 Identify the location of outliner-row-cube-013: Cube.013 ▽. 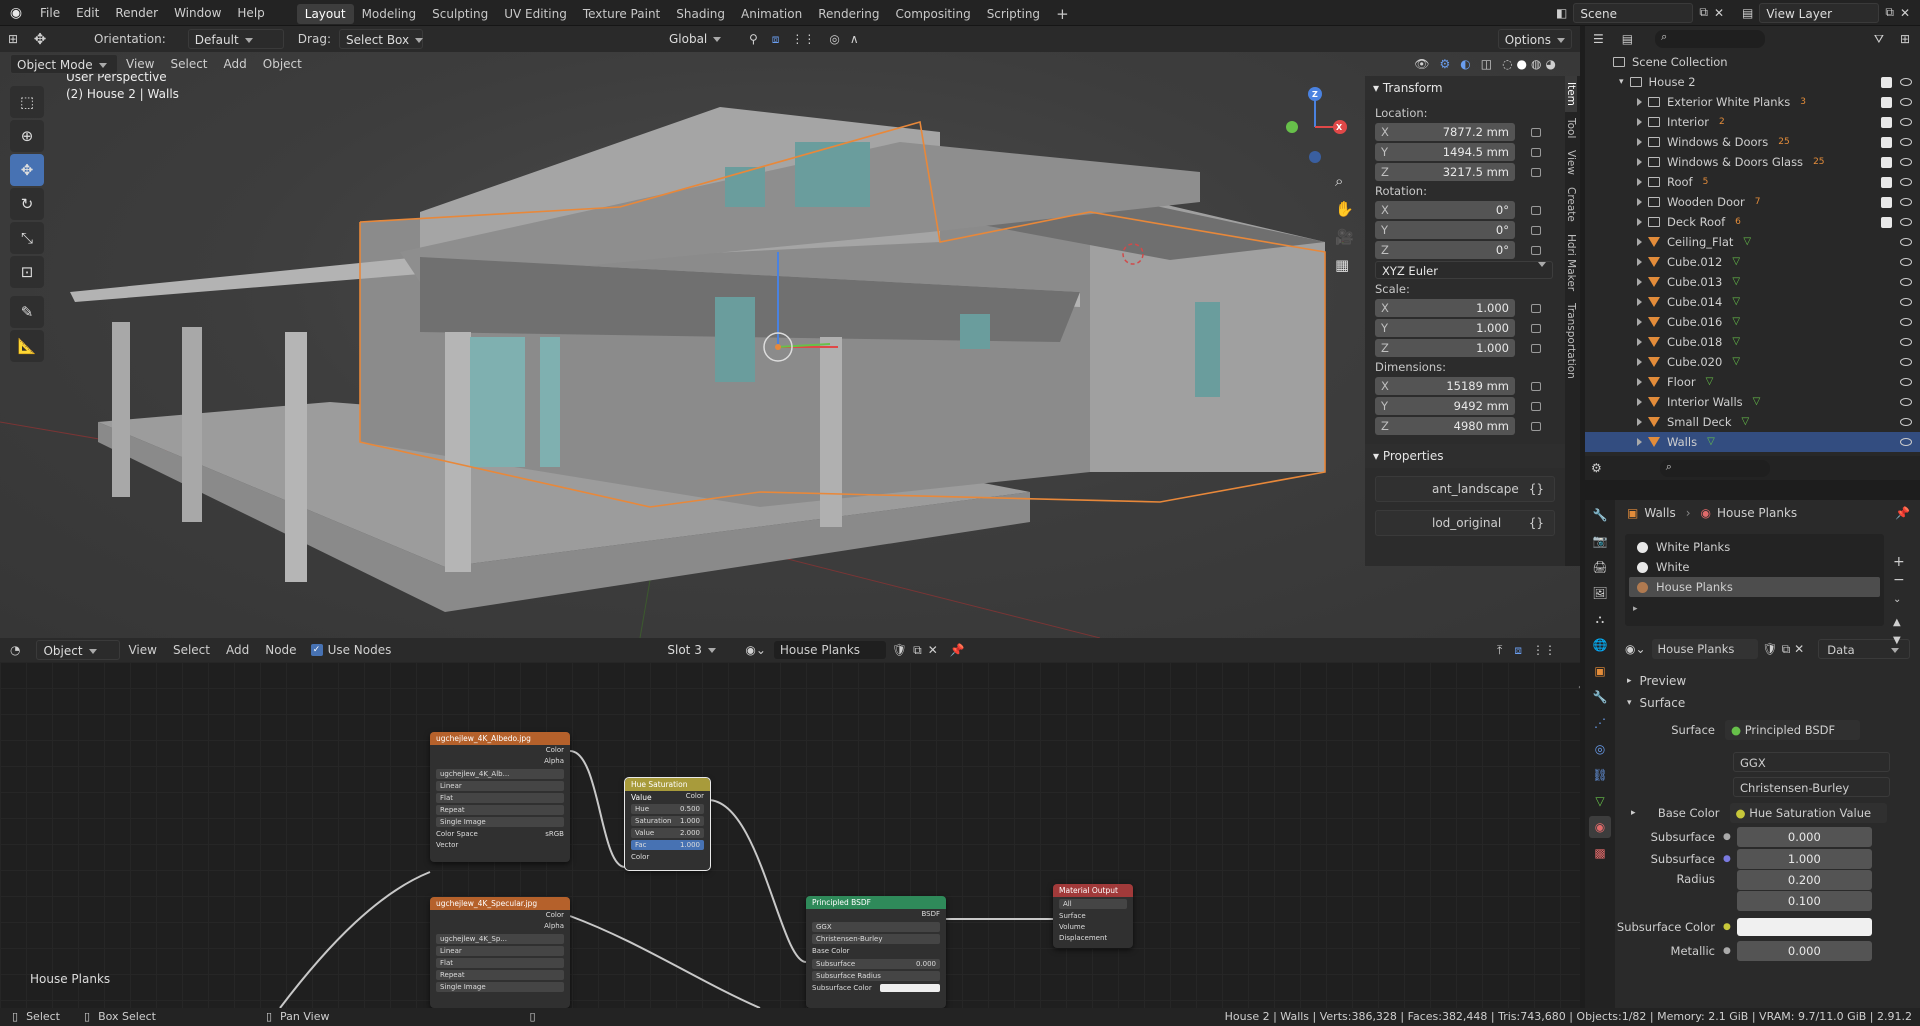
(1752, 282).